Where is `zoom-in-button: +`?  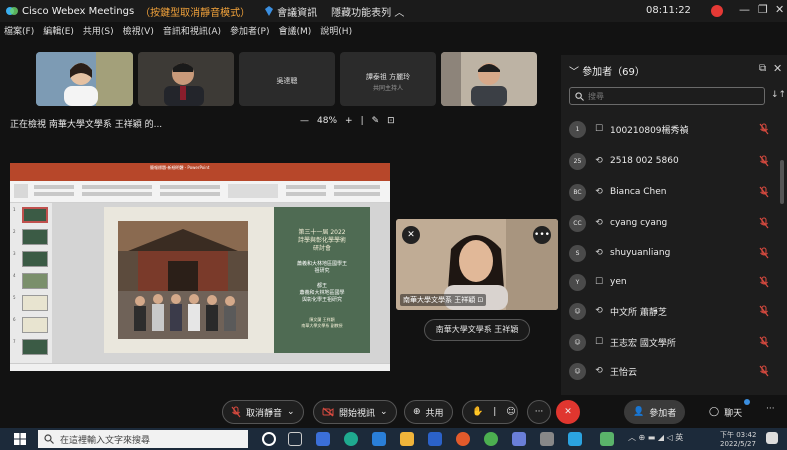 zoom-in-button: + is located at coordinates (349, 121).